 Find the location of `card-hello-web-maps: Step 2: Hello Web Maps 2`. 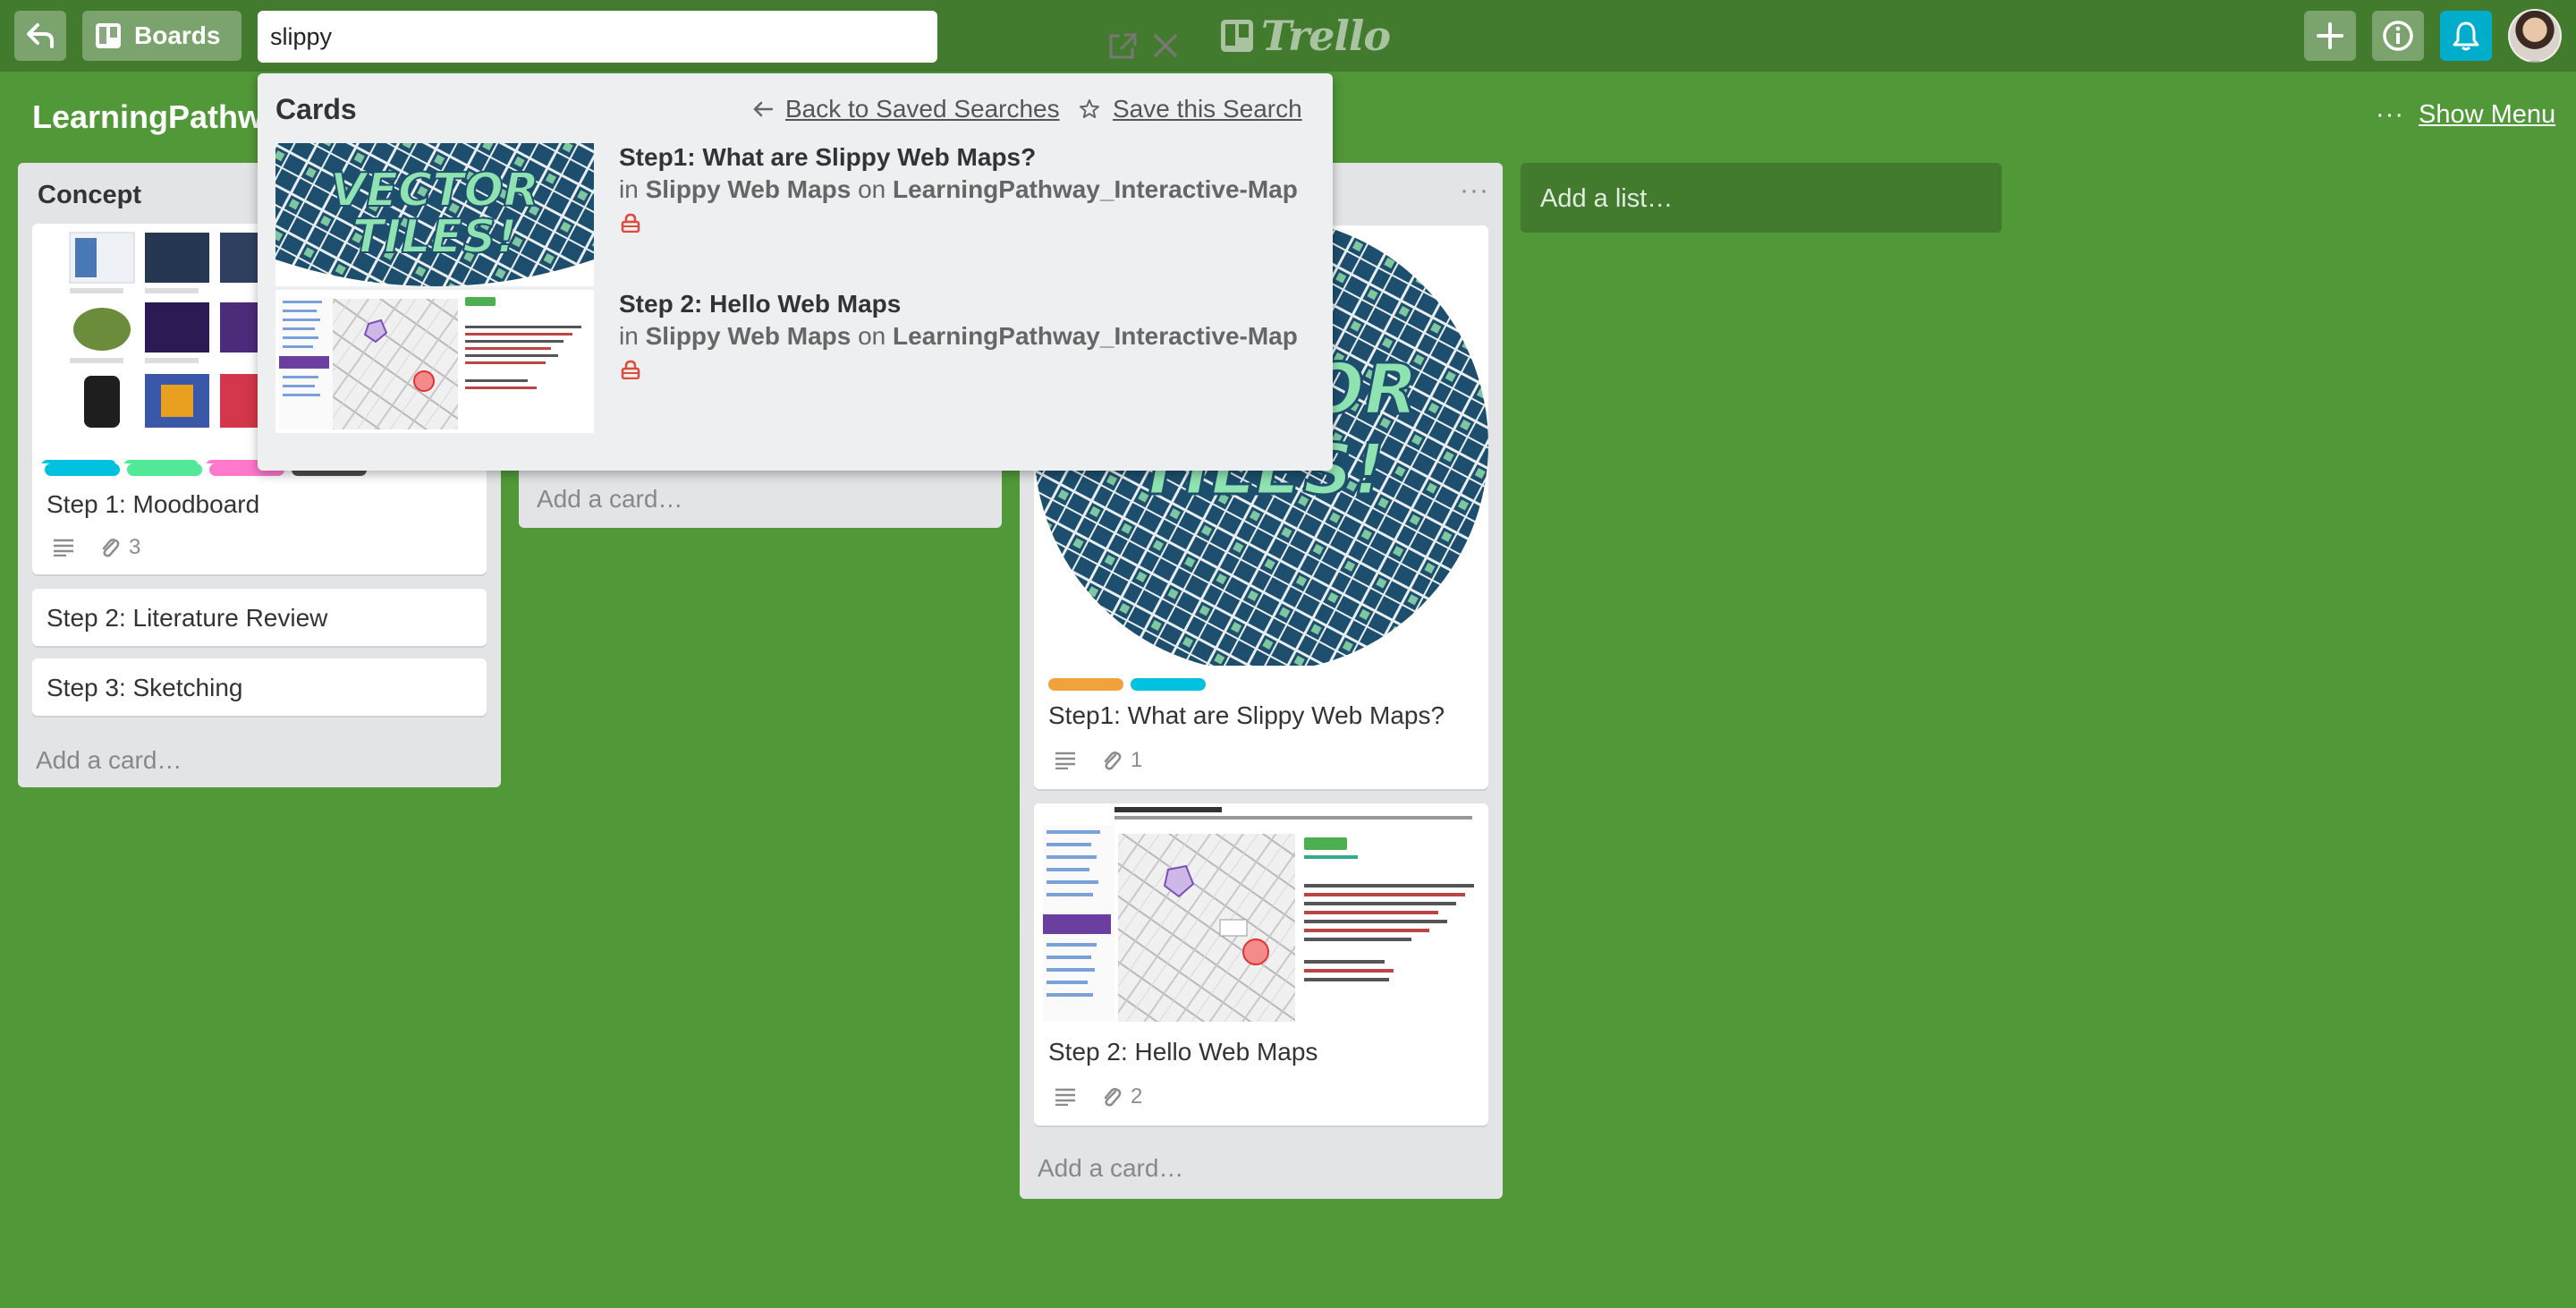

card-hello-web-maps: Step 2: Hello Web Maps 2 is located at coordinates (1261, 964).